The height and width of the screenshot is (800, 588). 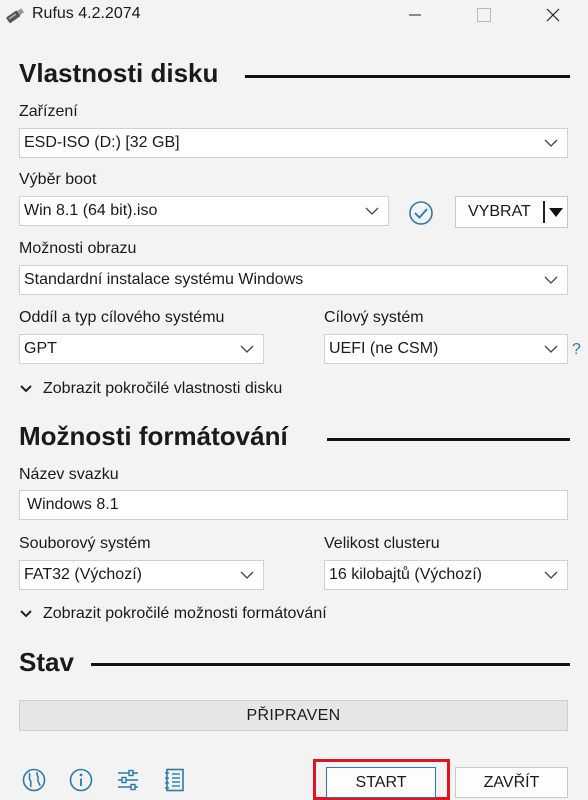 I want to click on volume-label-input, so click(x=287, y=505).